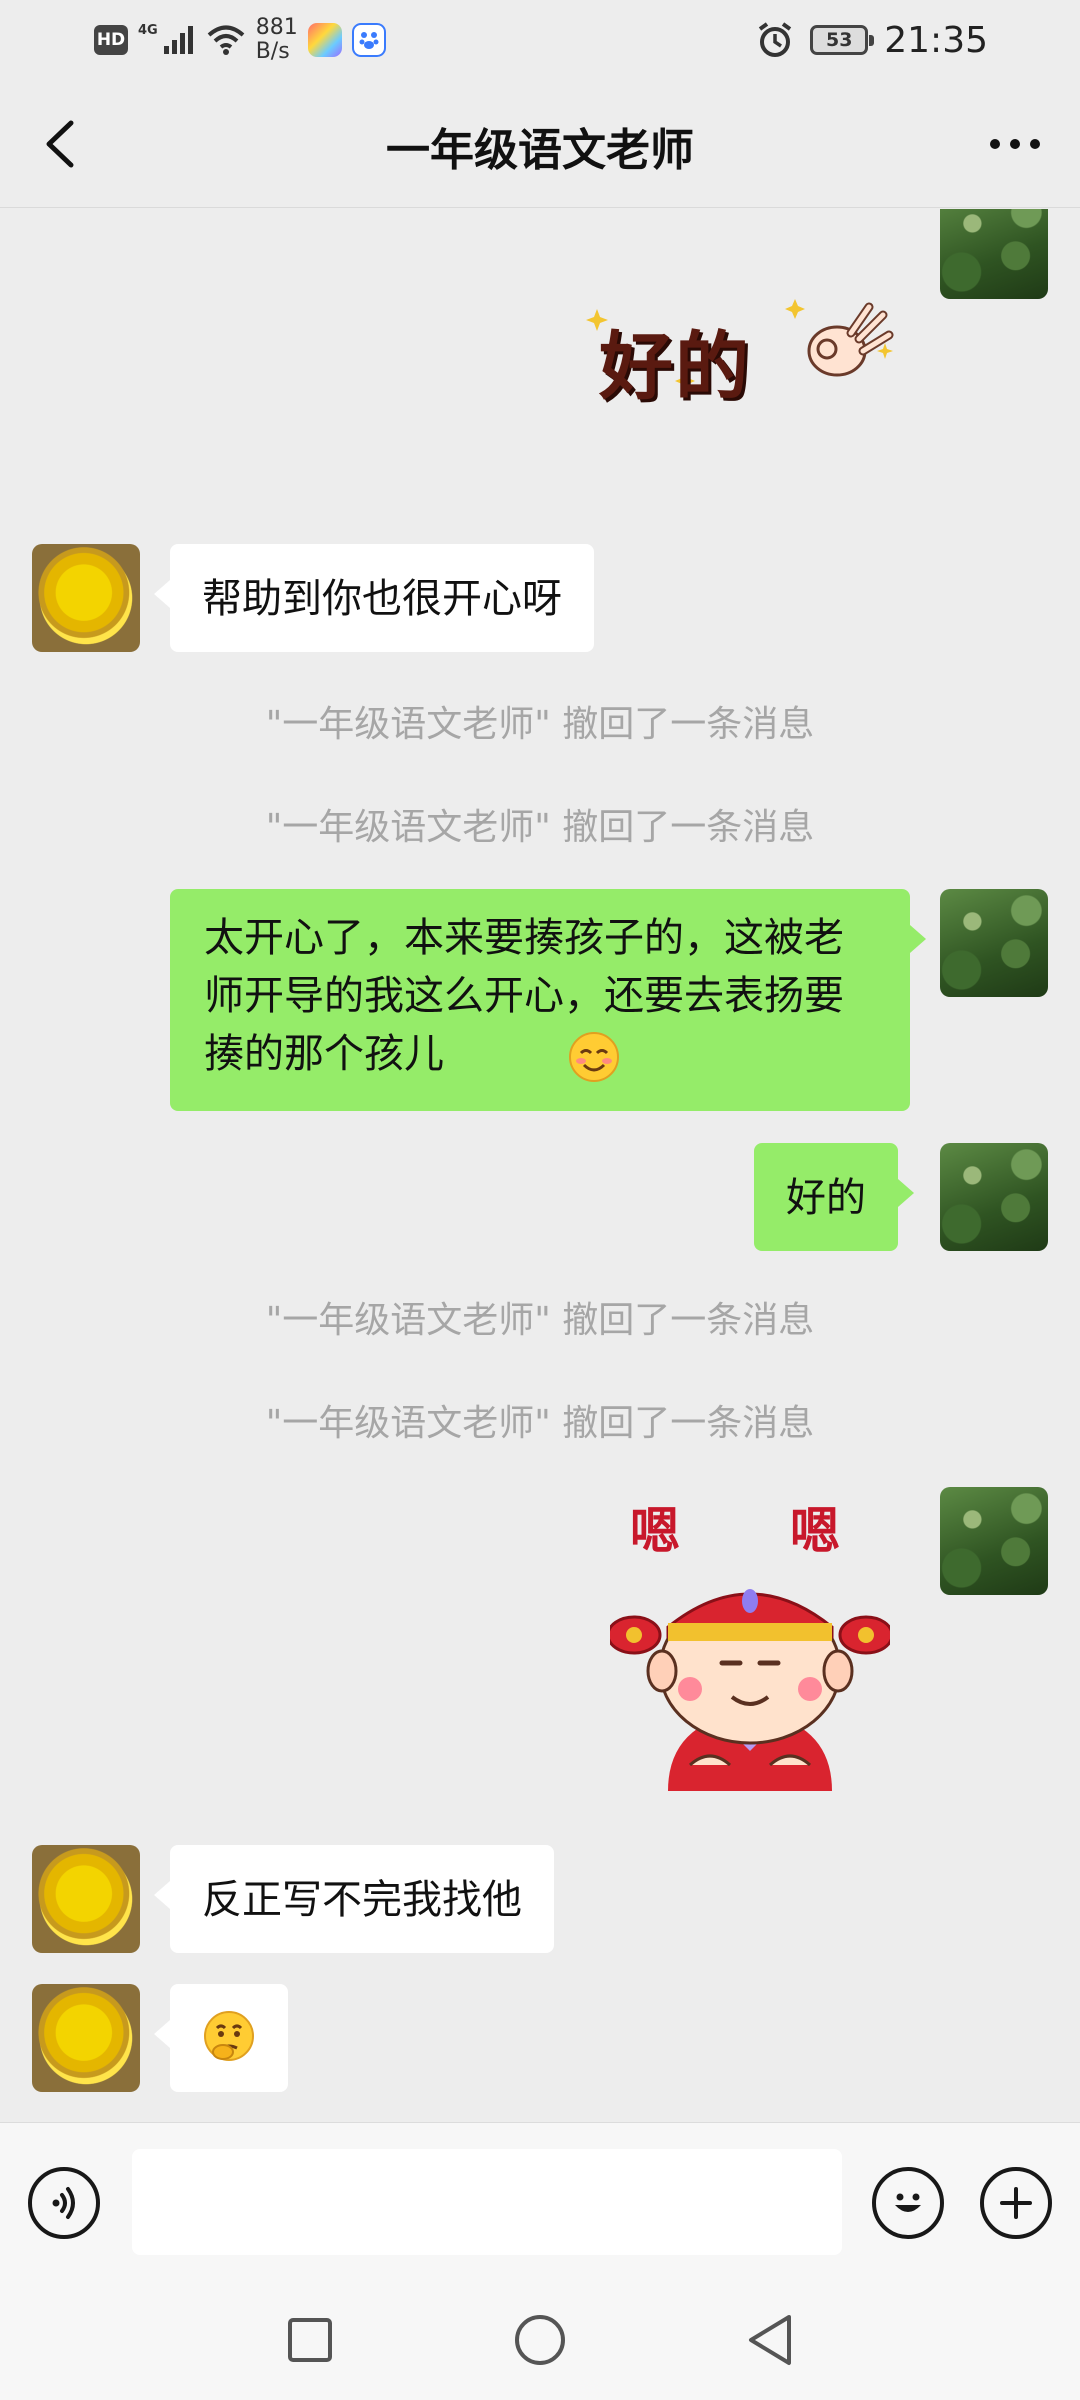 This screenshot has height=2400, width=1080. Describe the element at coordinates (826, 1198) in the screenshot. I see `message-text: 好的` at that location.